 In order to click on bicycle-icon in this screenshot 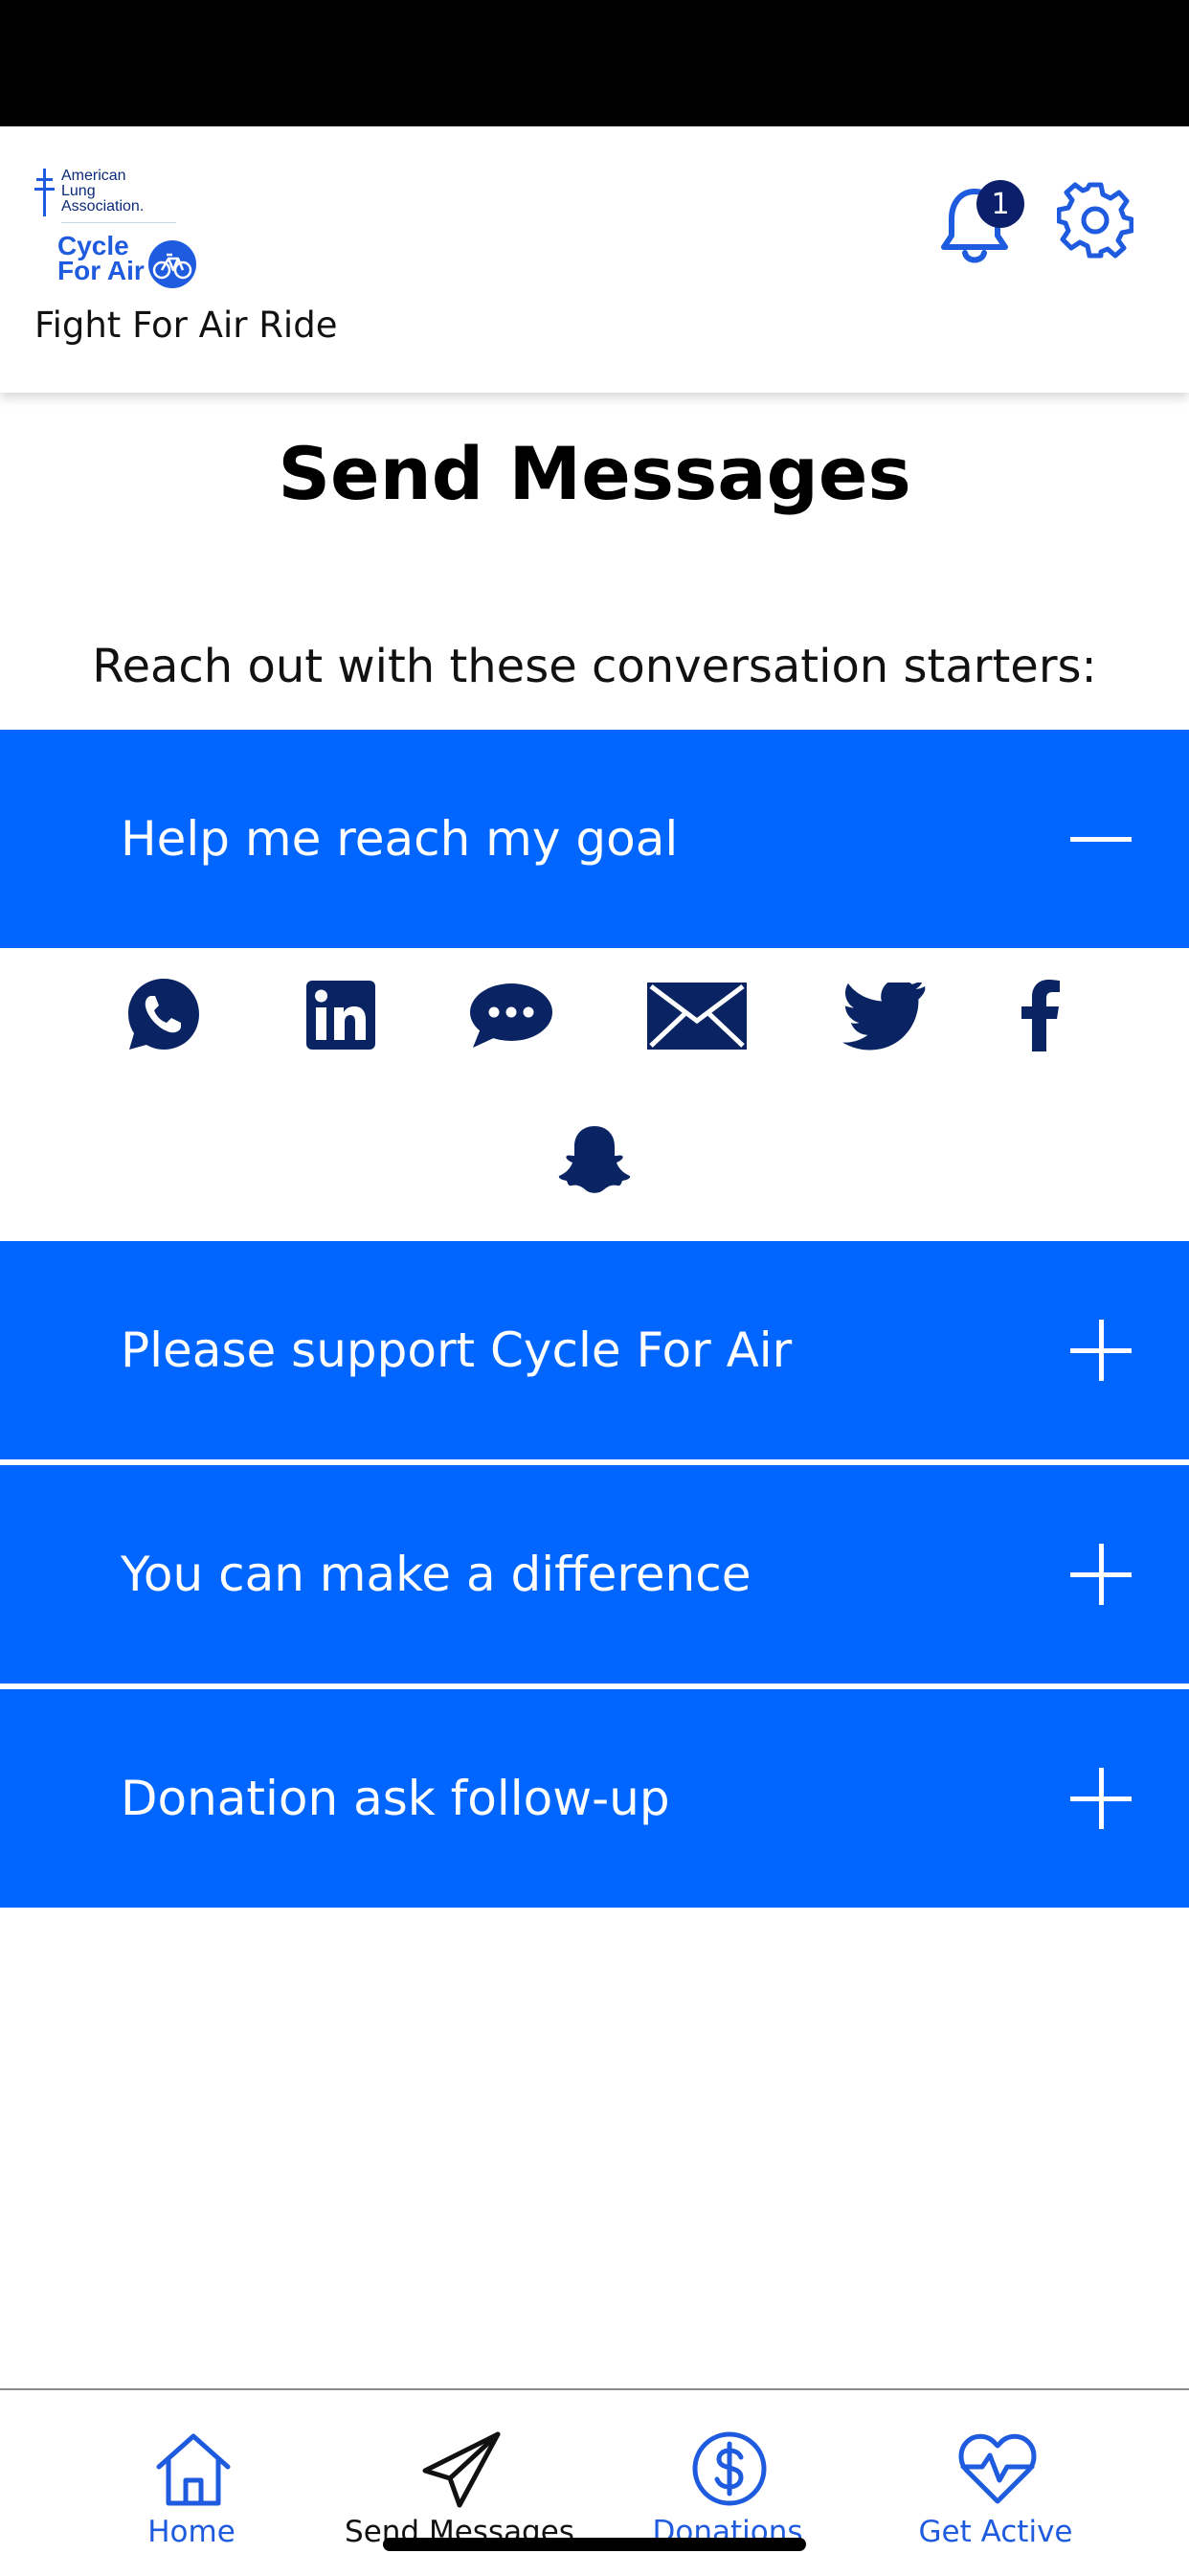, I will do `click(172, 264)`.